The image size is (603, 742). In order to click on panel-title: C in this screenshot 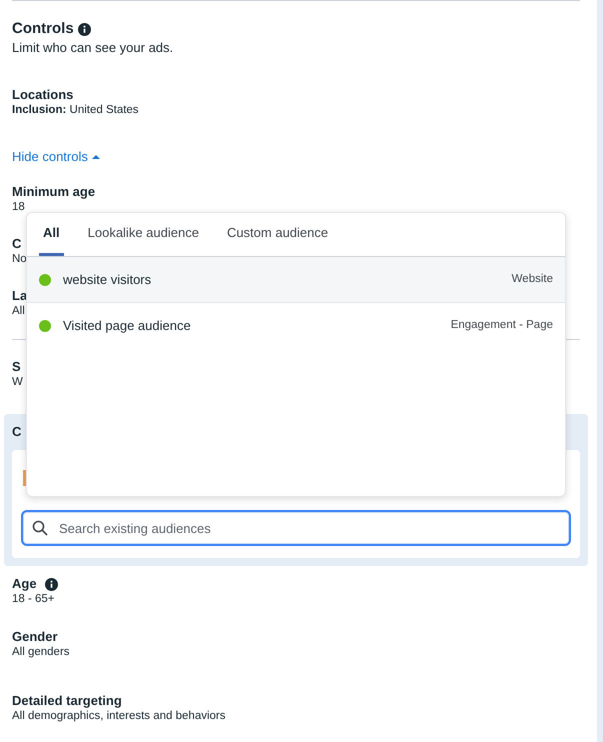, I will do `click(17, 432)`.